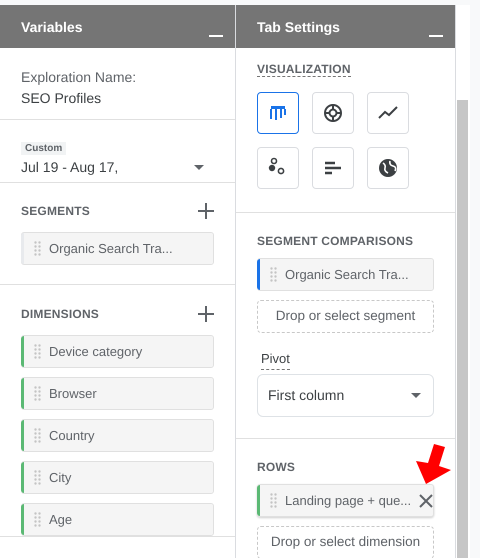 This screenshot has width=480, height=558. I want to click on remove-button, so click(426, 501).